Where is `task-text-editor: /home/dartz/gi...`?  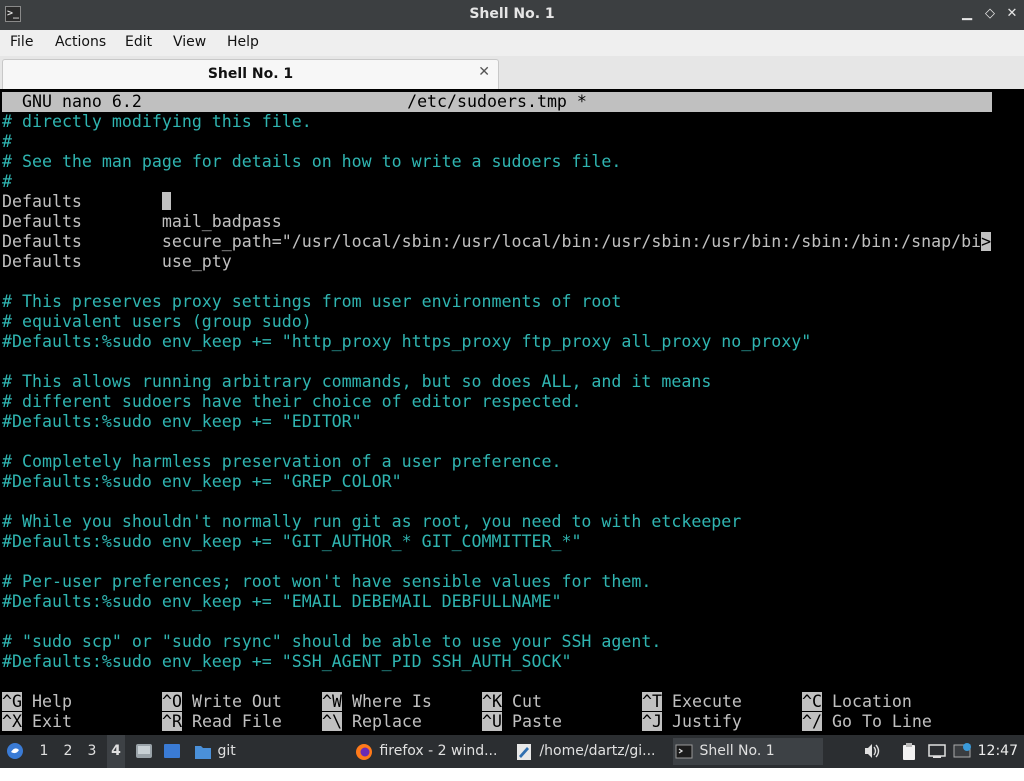 task-text-editor: /home/dartz/gi... is located at coordinates (588, 751).